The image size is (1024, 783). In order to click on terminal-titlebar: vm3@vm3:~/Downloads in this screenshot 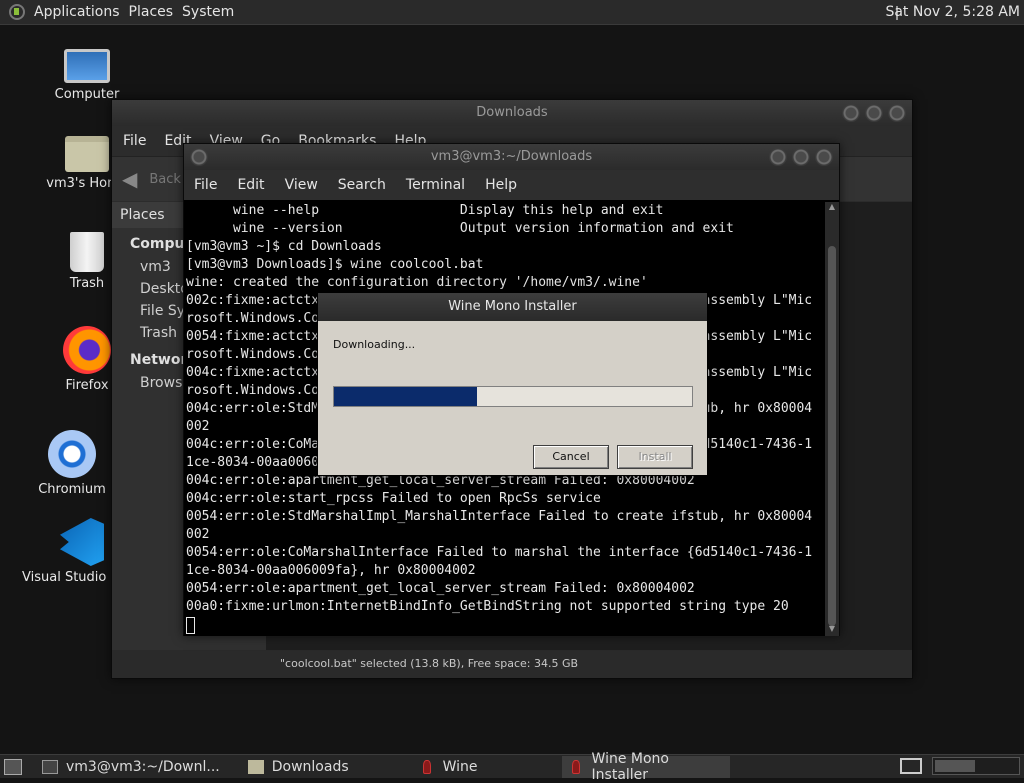, I will do `click(511, 157)`.